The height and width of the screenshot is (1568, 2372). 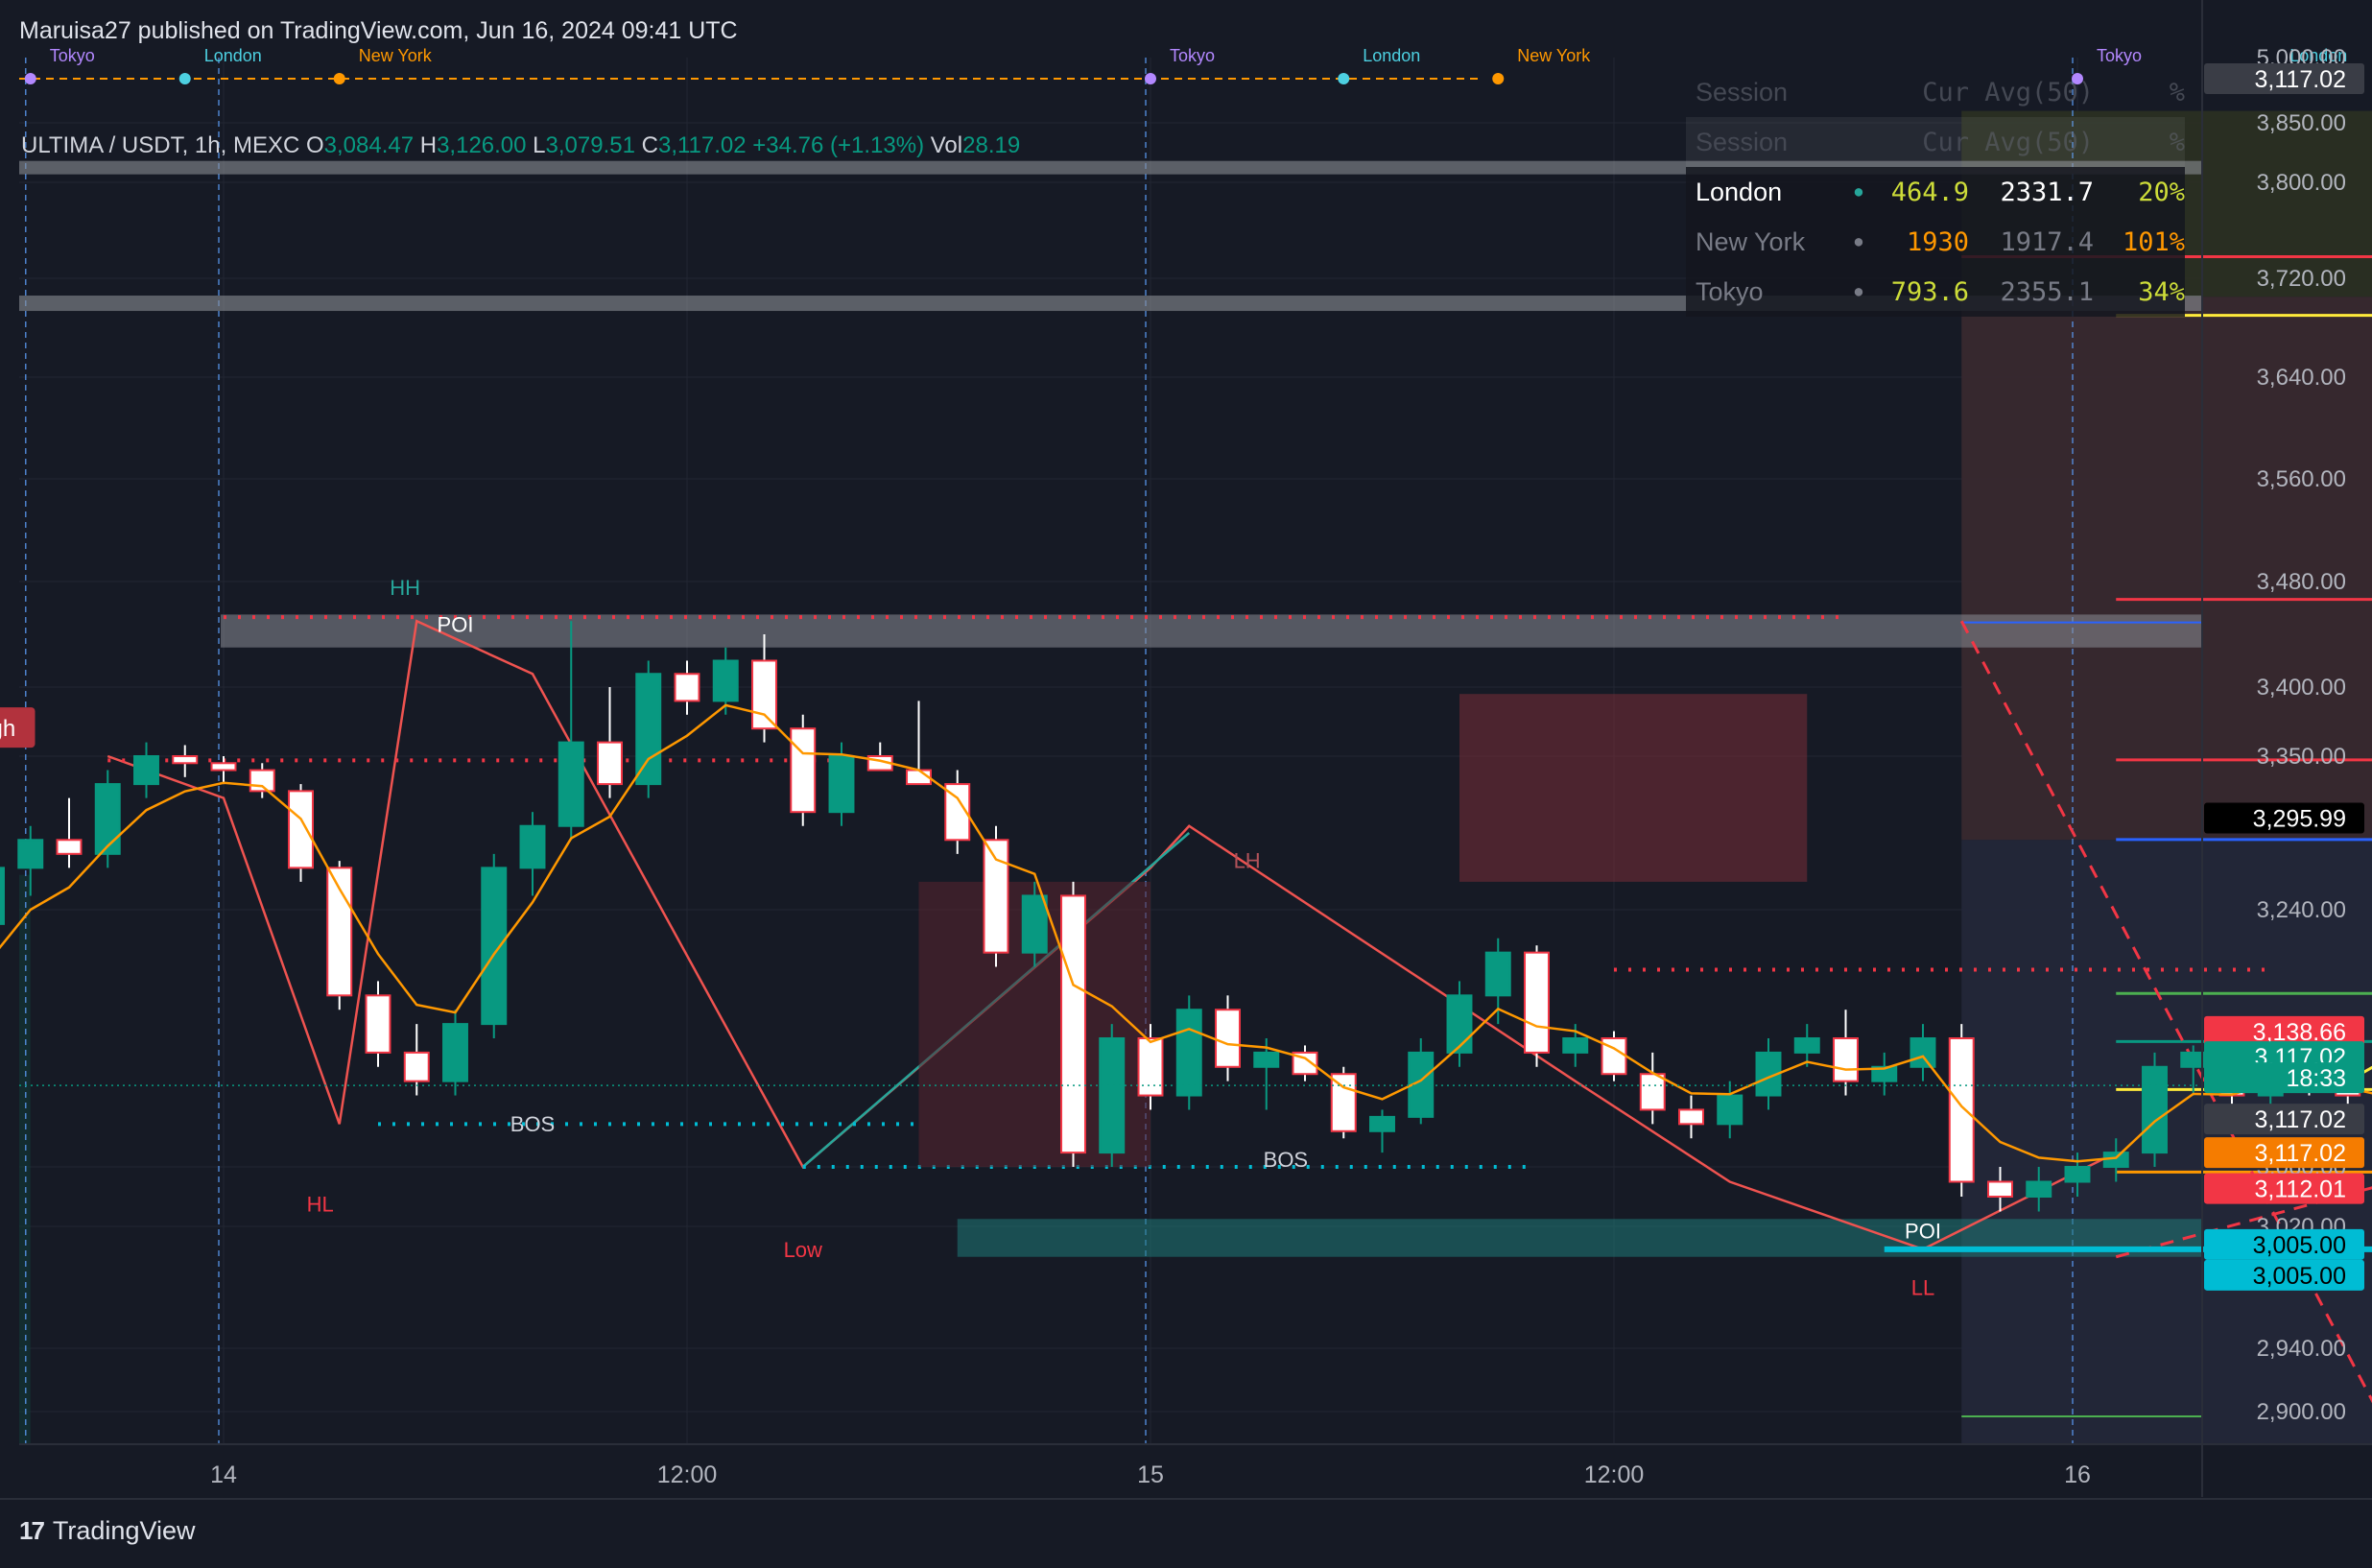 I want to click on session-label: New York, so click(x=1554, y=55).